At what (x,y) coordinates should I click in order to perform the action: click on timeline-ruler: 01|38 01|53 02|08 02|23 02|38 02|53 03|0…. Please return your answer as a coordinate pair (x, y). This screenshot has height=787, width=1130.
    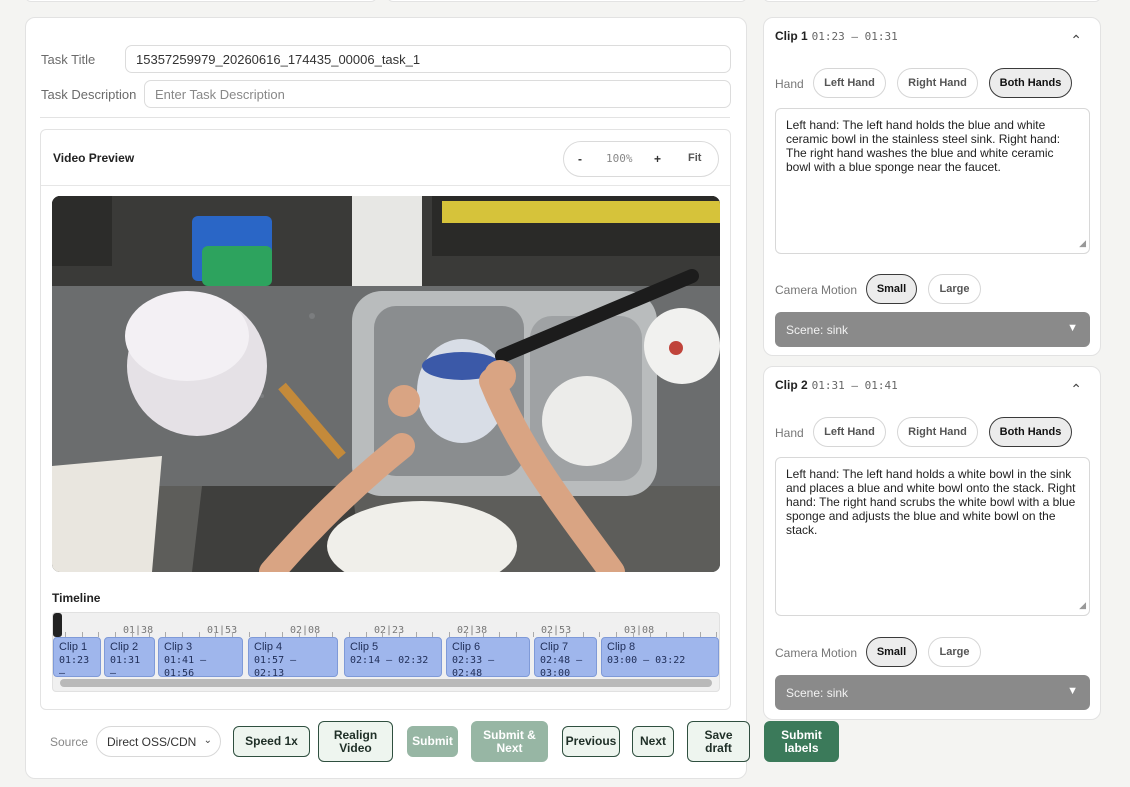
    Looking at the image, I should click on (386, 625).